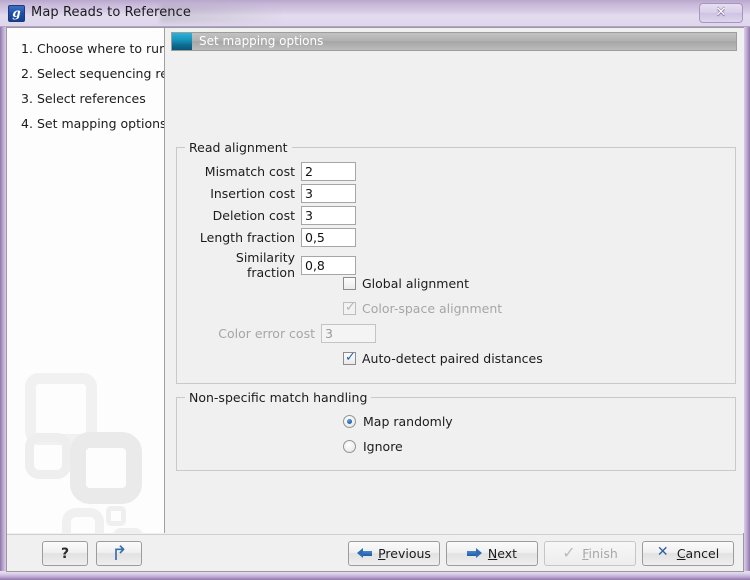 The height and width of the screenshot is (580, 750). What do you see at coordinates (348, 333) in the screenshot?
I see `color-error-cost-input` at bounding box center [348, 333].